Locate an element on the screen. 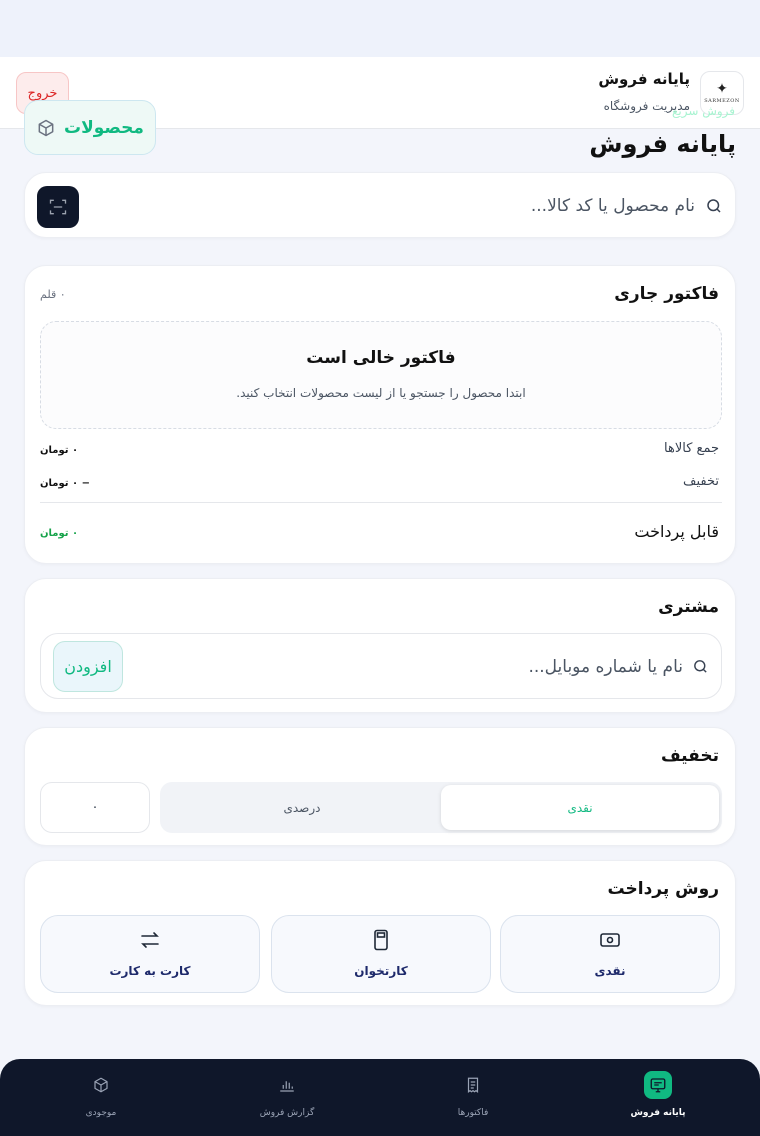  nav-item-sales-report: گزارش فروش is located at coordinates (287, 1097).